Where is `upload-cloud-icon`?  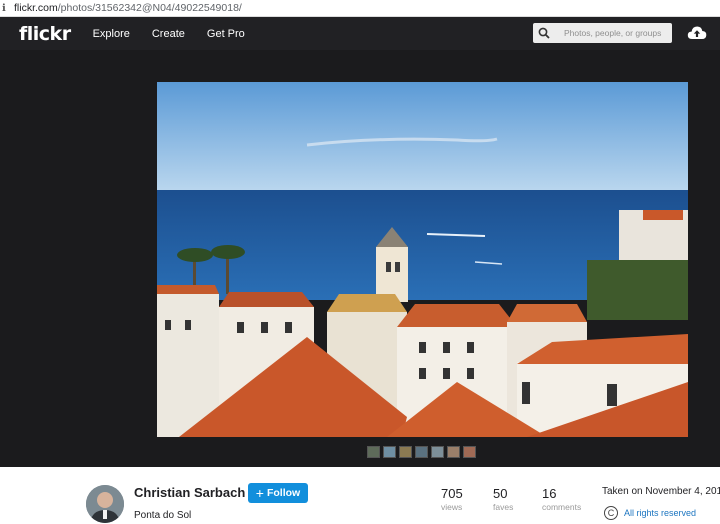 upload-cloud-icon is located at coordinates (697, 33).